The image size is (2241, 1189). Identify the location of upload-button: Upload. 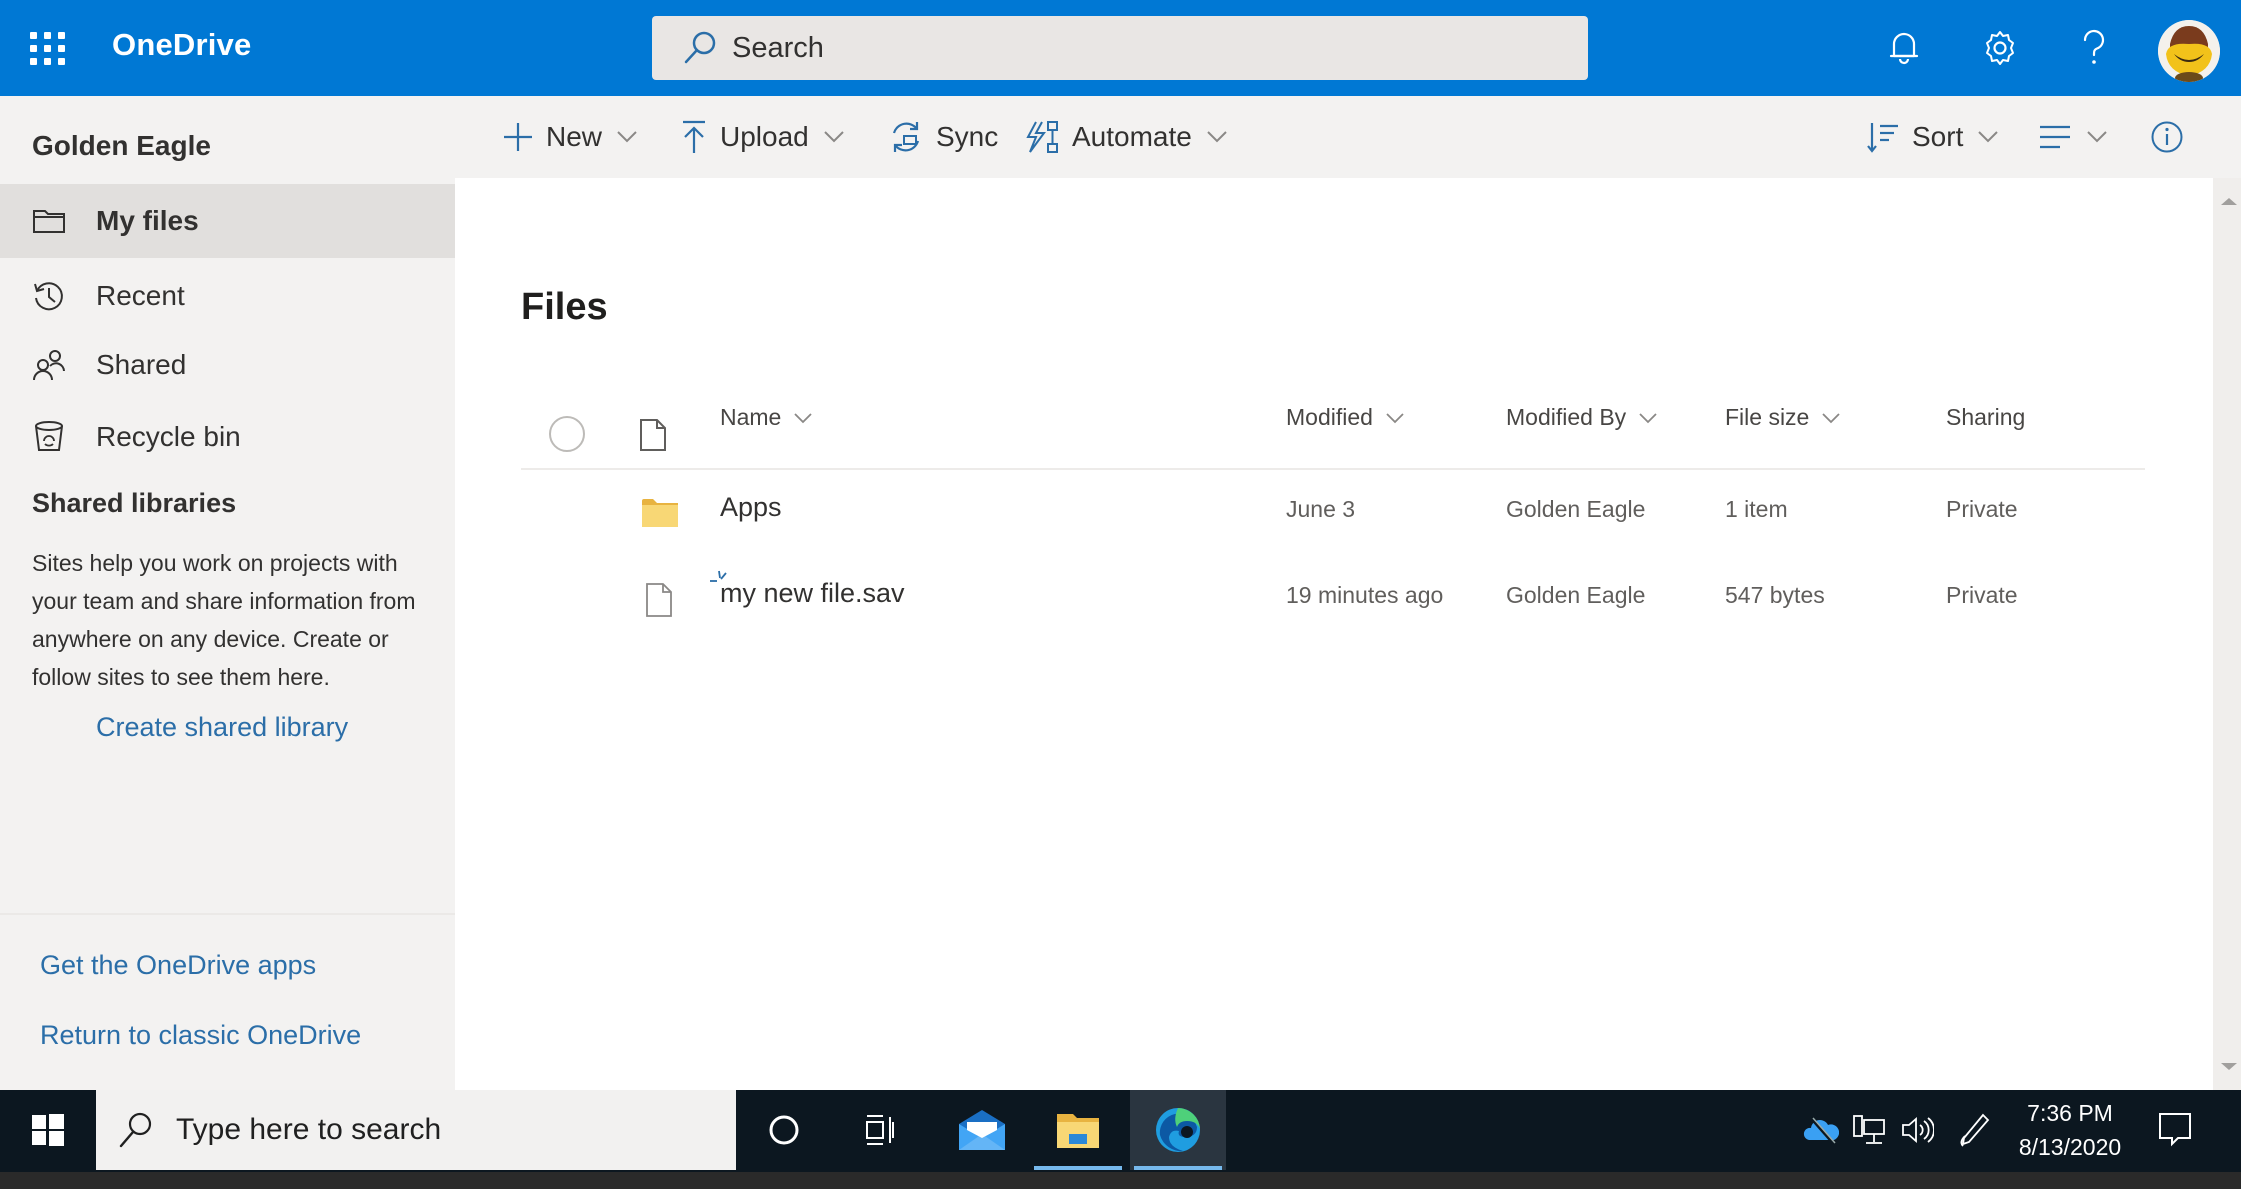
(762, 137).